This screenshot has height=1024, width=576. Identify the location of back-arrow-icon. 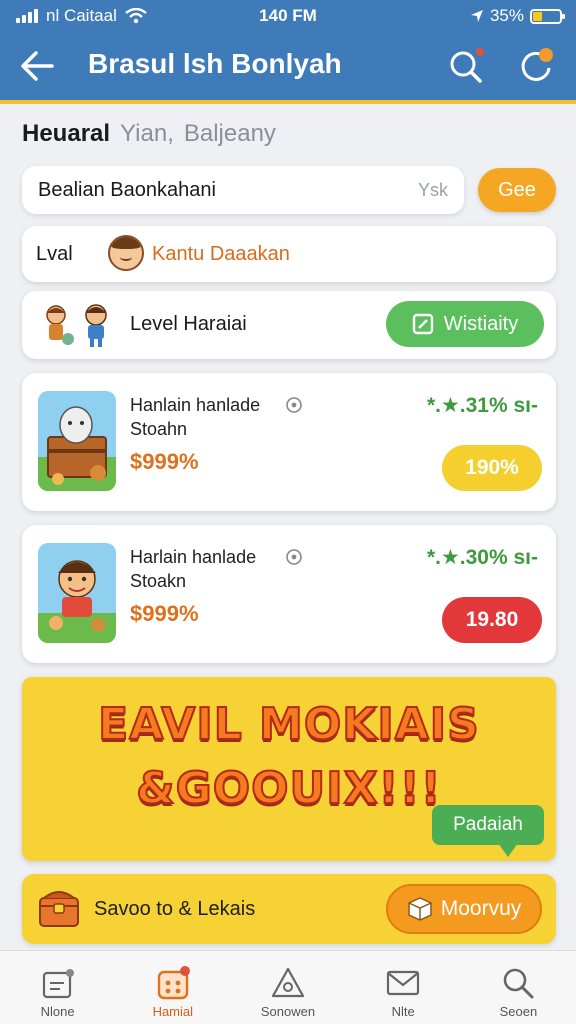
(38, 66).